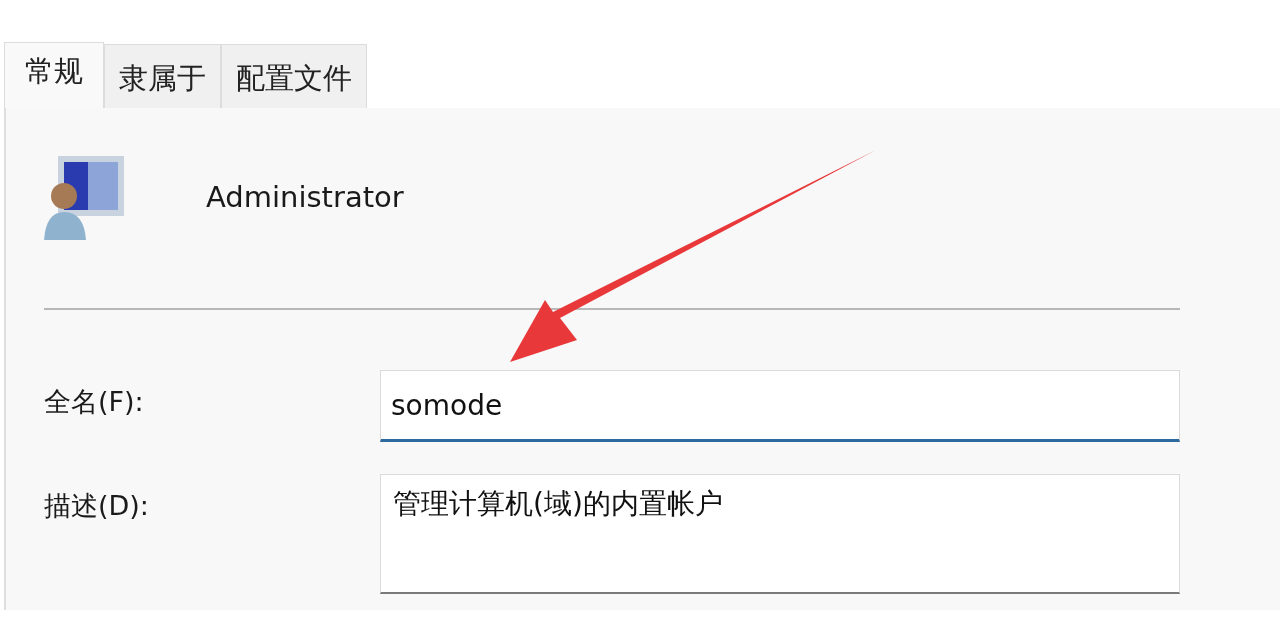 The height and width of the screenshot is (639, 1280). What do you see at coordinates (97, 506) in the screenshot?
I see `field-label: 描述(D):` at bounding box center [97, 506].